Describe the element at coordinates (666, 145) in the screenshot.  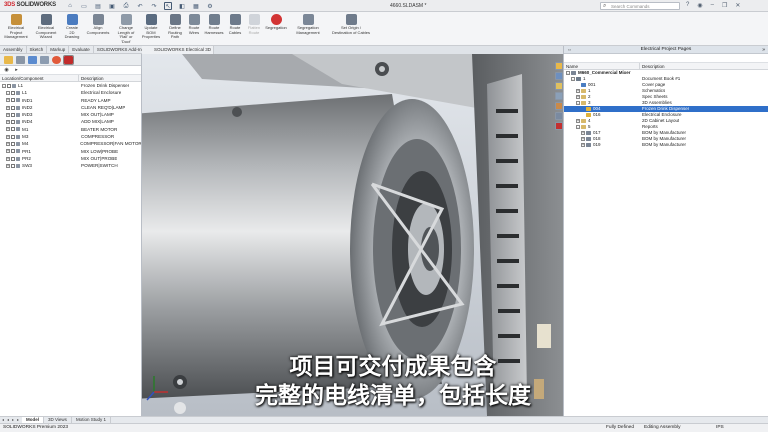
I see `page-row: +019 BOM by Manufacturer` at that location.